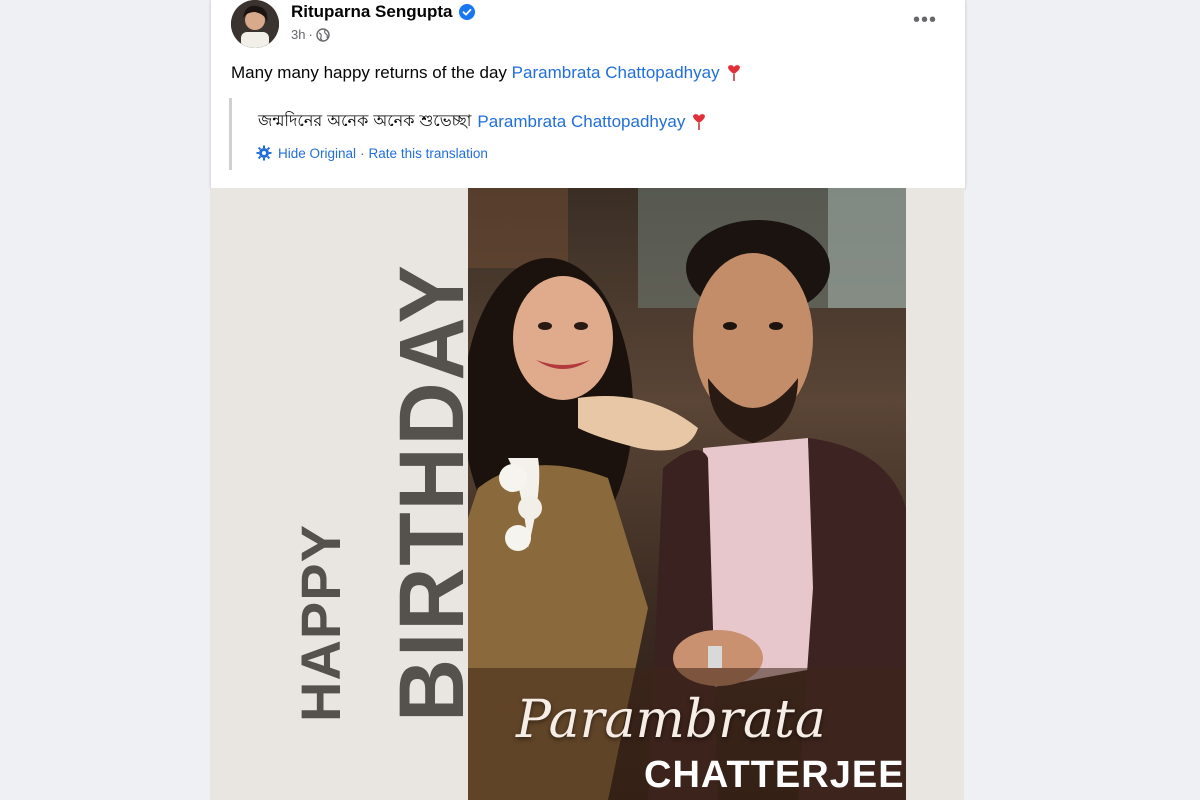 This screenshot has height=800, width=1200. What do you see at coordinates (298, 34) in the screenshot?
I see `post-time: 3h` at bounding box center [298, 34].